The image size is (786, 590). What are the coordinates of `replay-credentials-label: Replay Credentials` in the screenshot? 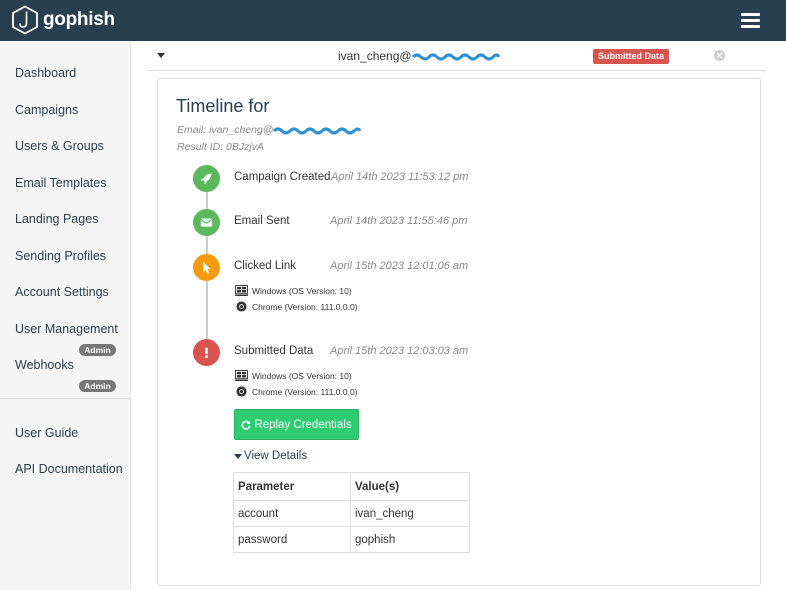 It's located at (303, 424).